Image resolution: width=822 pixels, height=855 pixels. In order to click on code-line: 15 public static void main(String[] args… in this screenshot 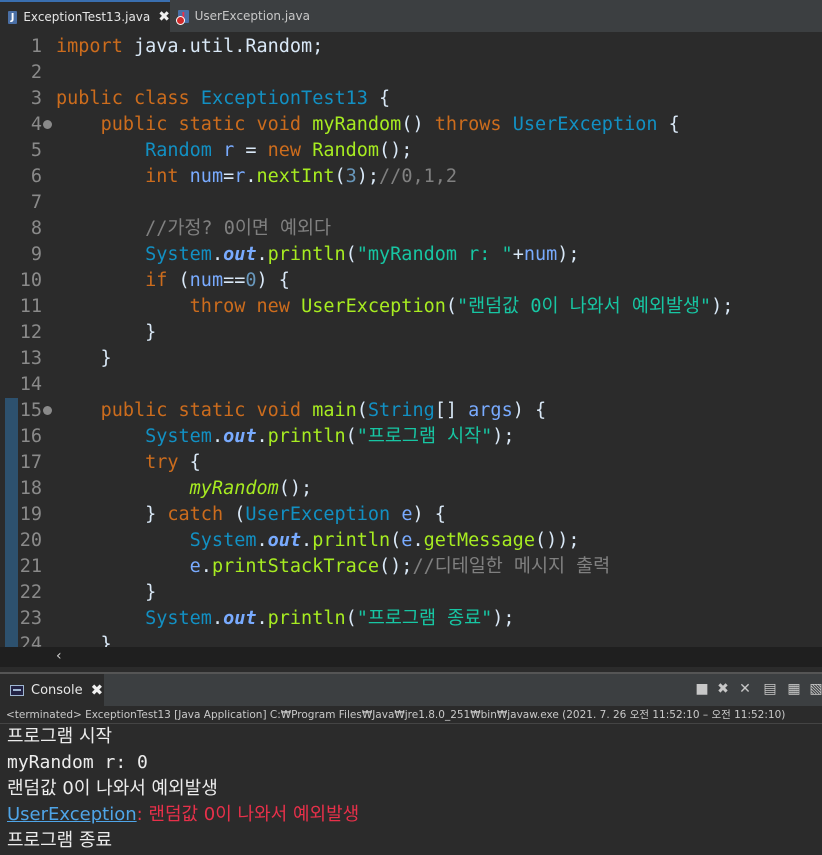, I will do `click(411, 411)`.